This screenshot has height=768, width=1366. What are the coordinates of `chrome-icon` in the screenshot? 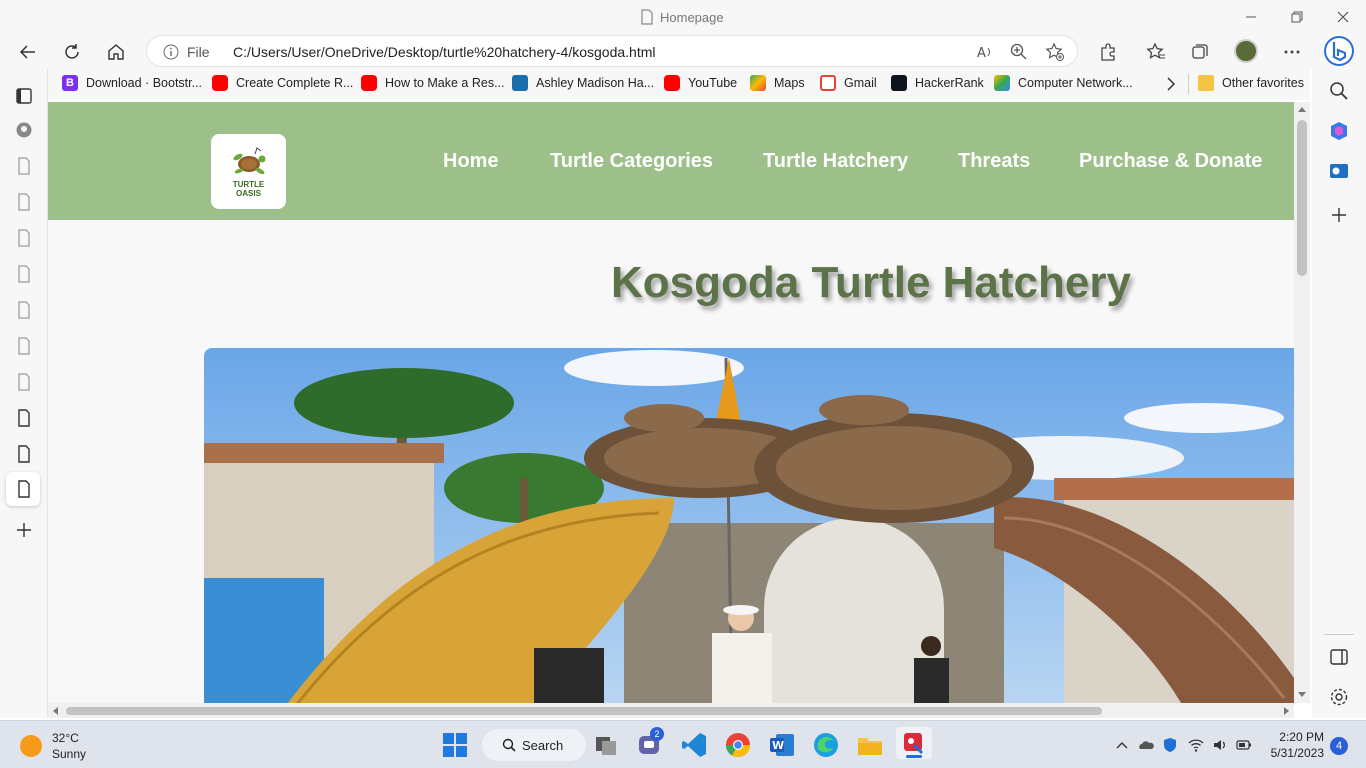 It's located at (738, 745).